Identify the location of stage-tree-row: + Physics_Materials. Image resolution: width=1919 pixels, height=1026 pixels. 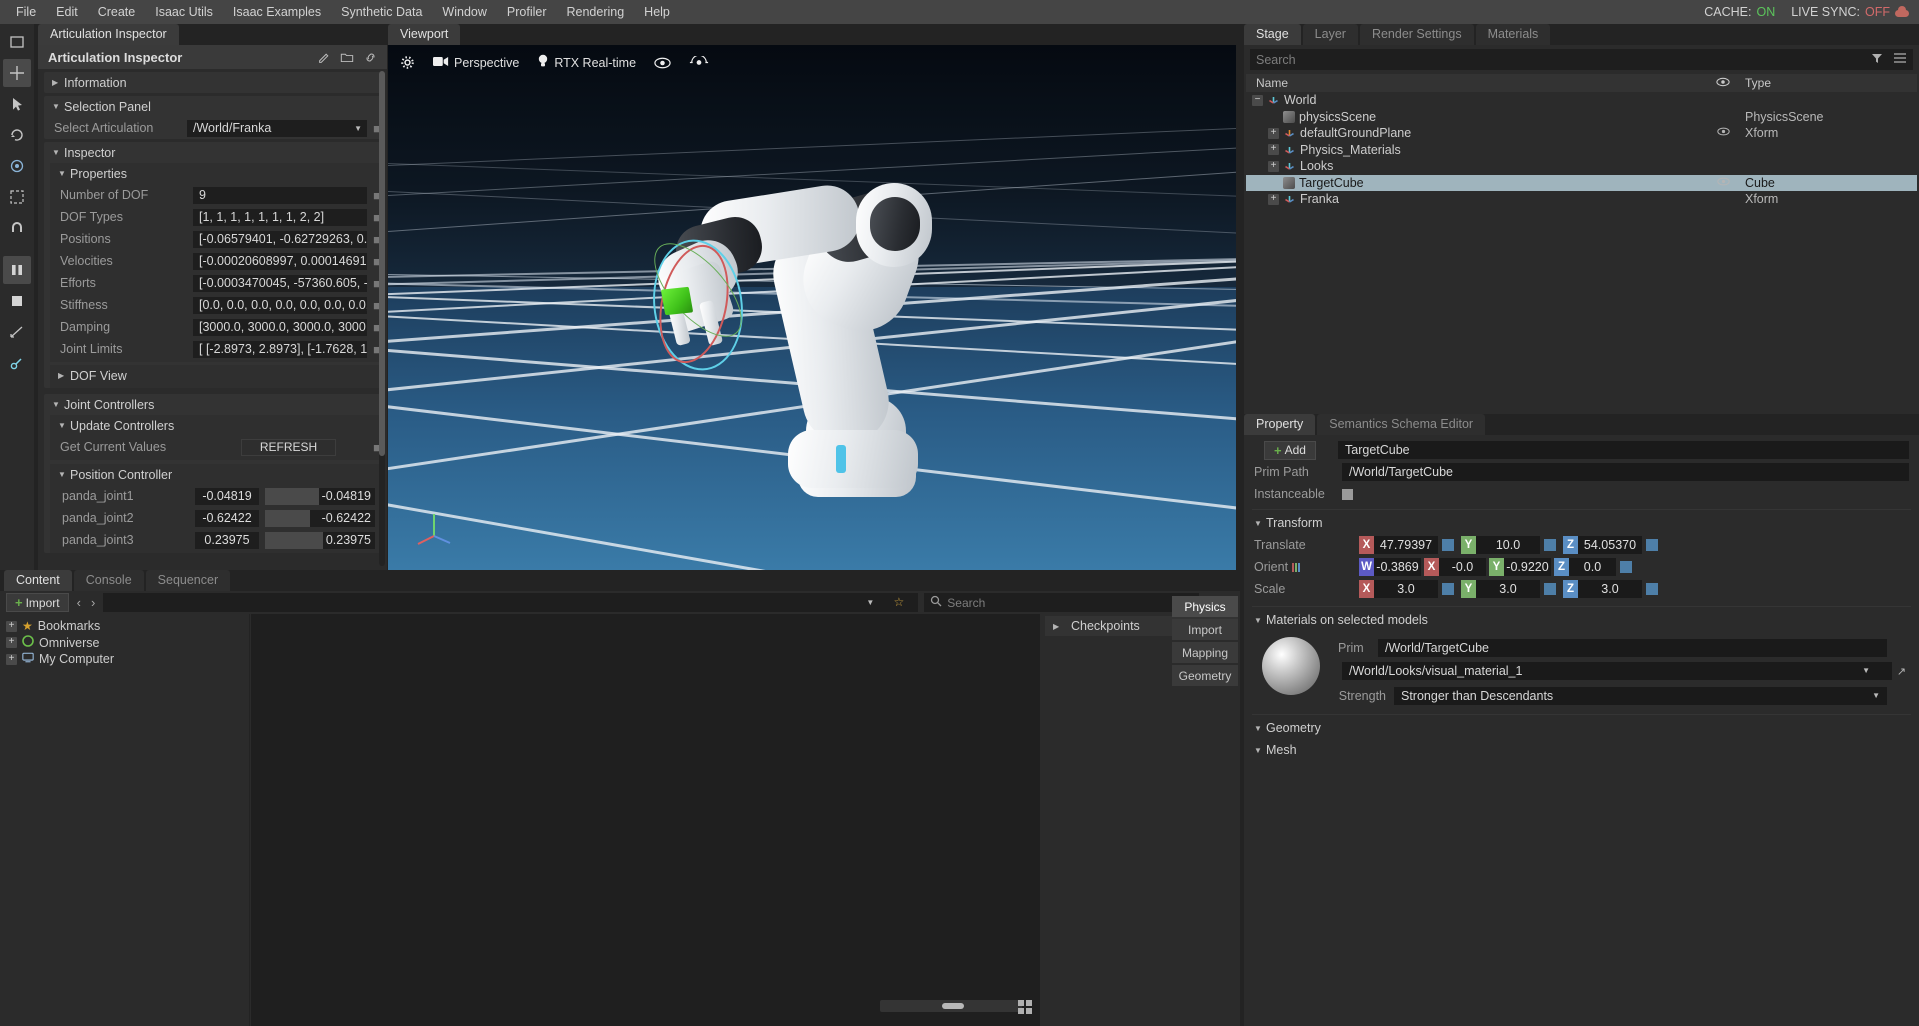
(1581, 150).